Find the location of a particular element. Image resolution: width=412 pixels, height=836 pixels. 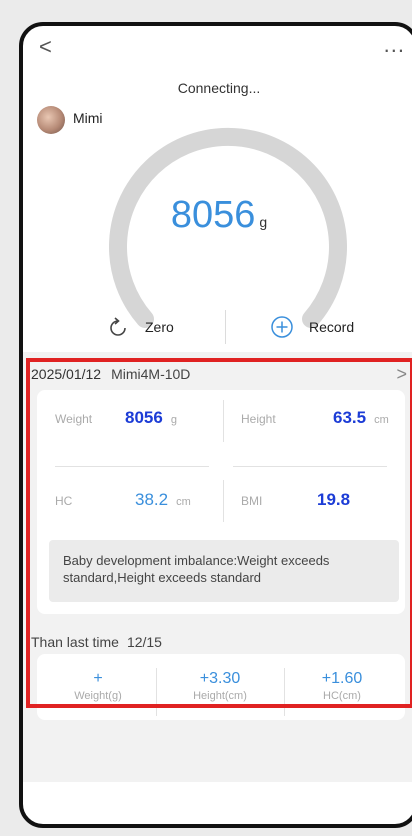

record-header: 2025/01/12 Mimi4M-10D > is located at coordinates (221, 374).